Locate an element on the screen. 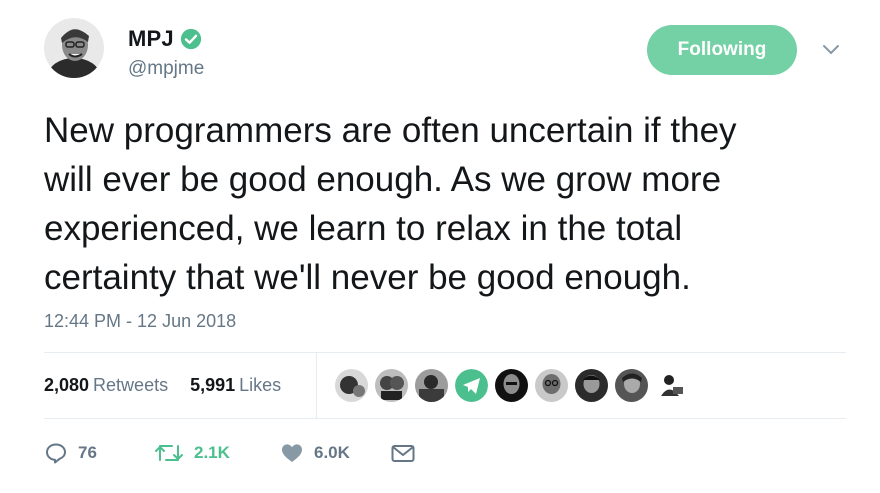 The height and width of the screenshot is (493, 880). author-avatar is located at coordinates (74, 48).